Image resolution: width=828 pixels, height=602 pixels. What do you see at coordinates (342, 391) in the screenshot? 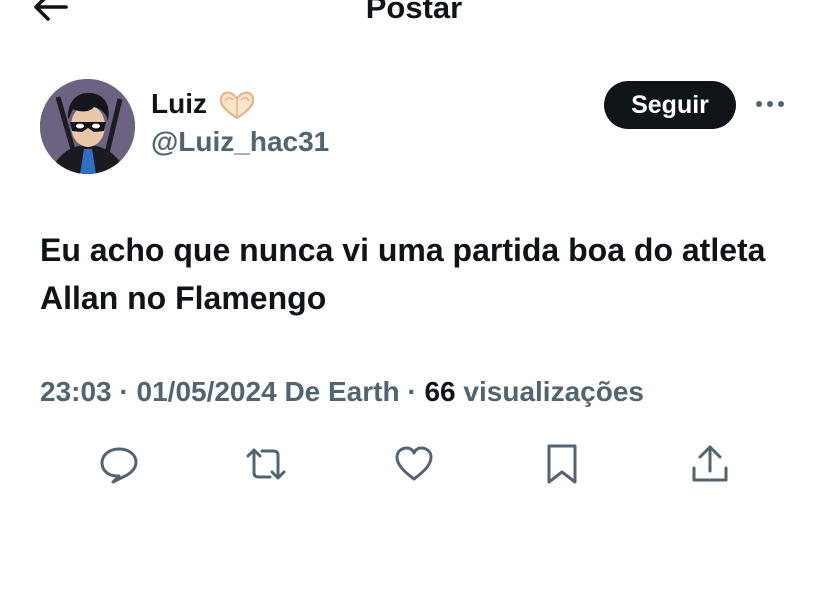
I see `tweet-source: De Earth` at bounding box center [342, 391].